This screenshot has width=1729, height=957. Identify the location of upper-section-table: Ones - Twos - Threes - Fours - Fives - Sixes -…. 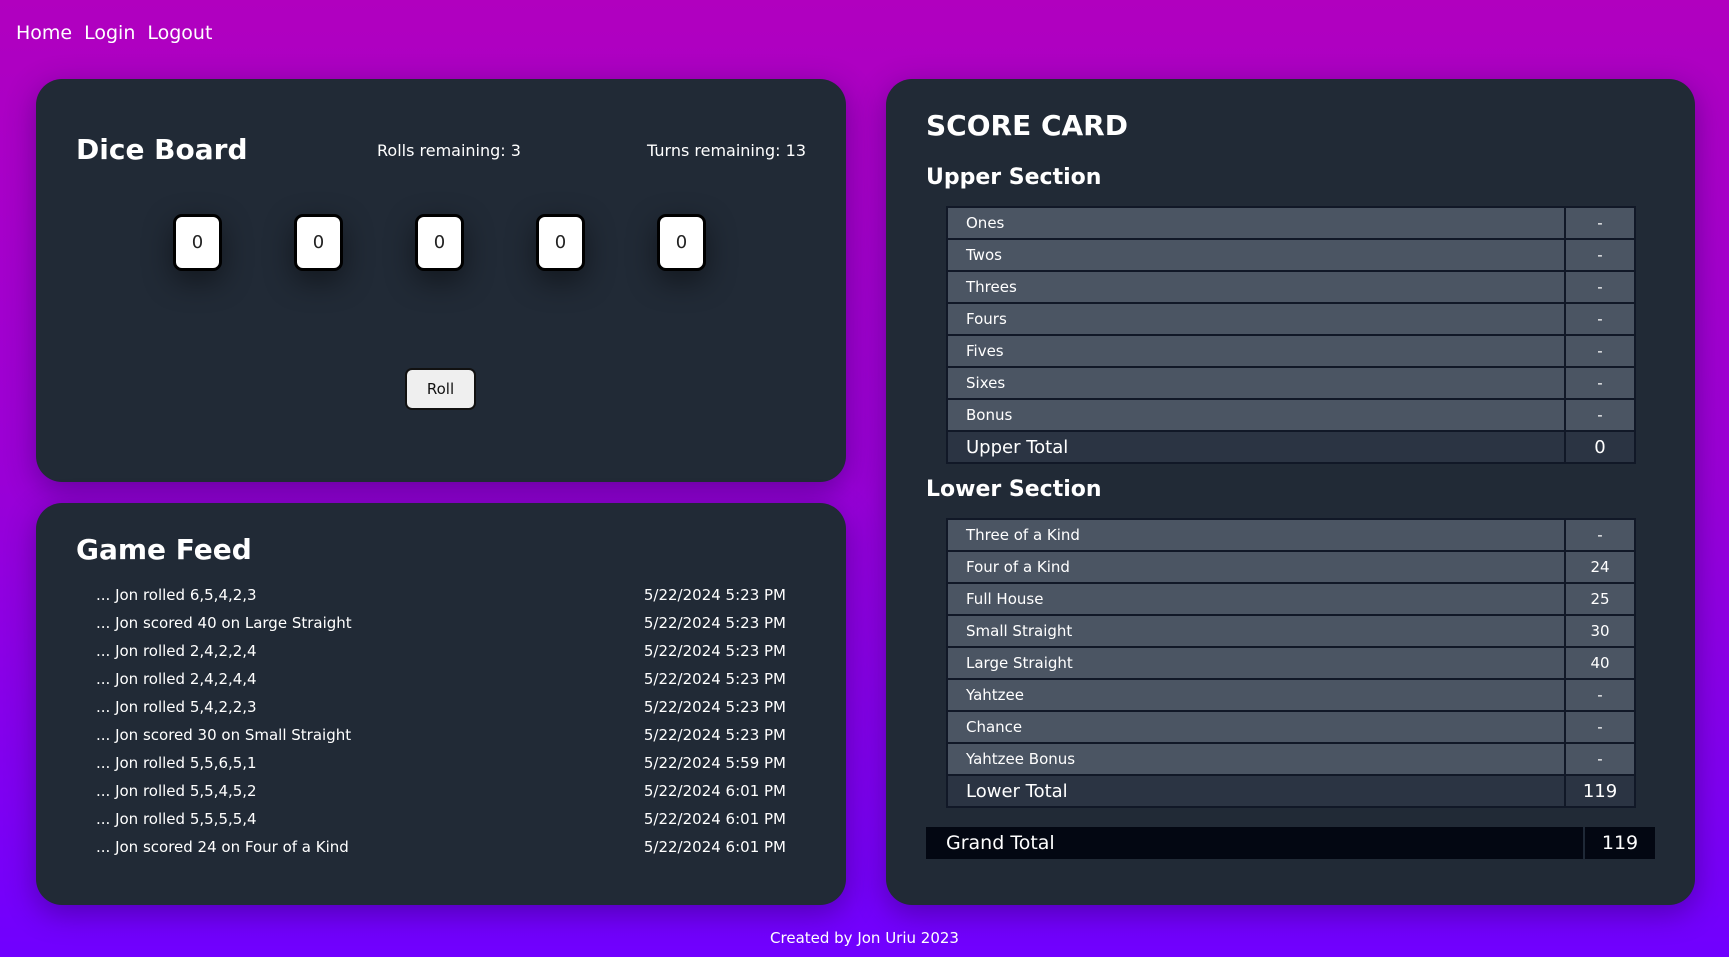
(1291, 335).